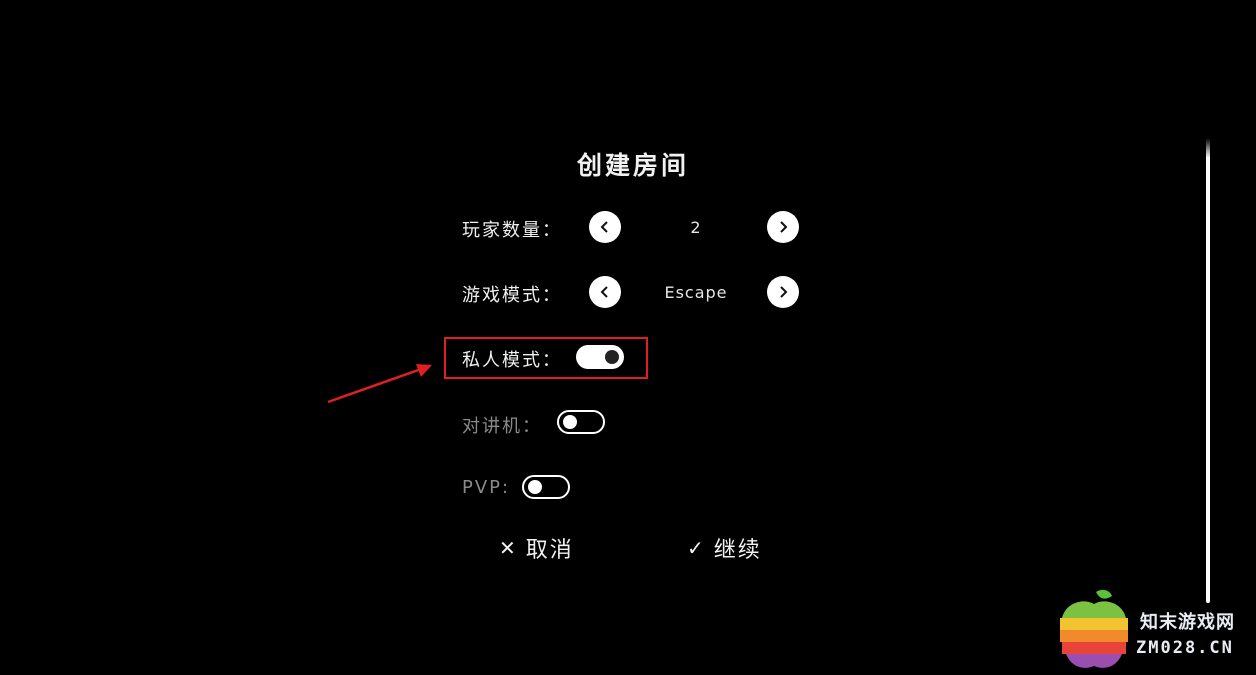  I want to click on watermark-line1: 知末游戏网, so click(1187, 622).